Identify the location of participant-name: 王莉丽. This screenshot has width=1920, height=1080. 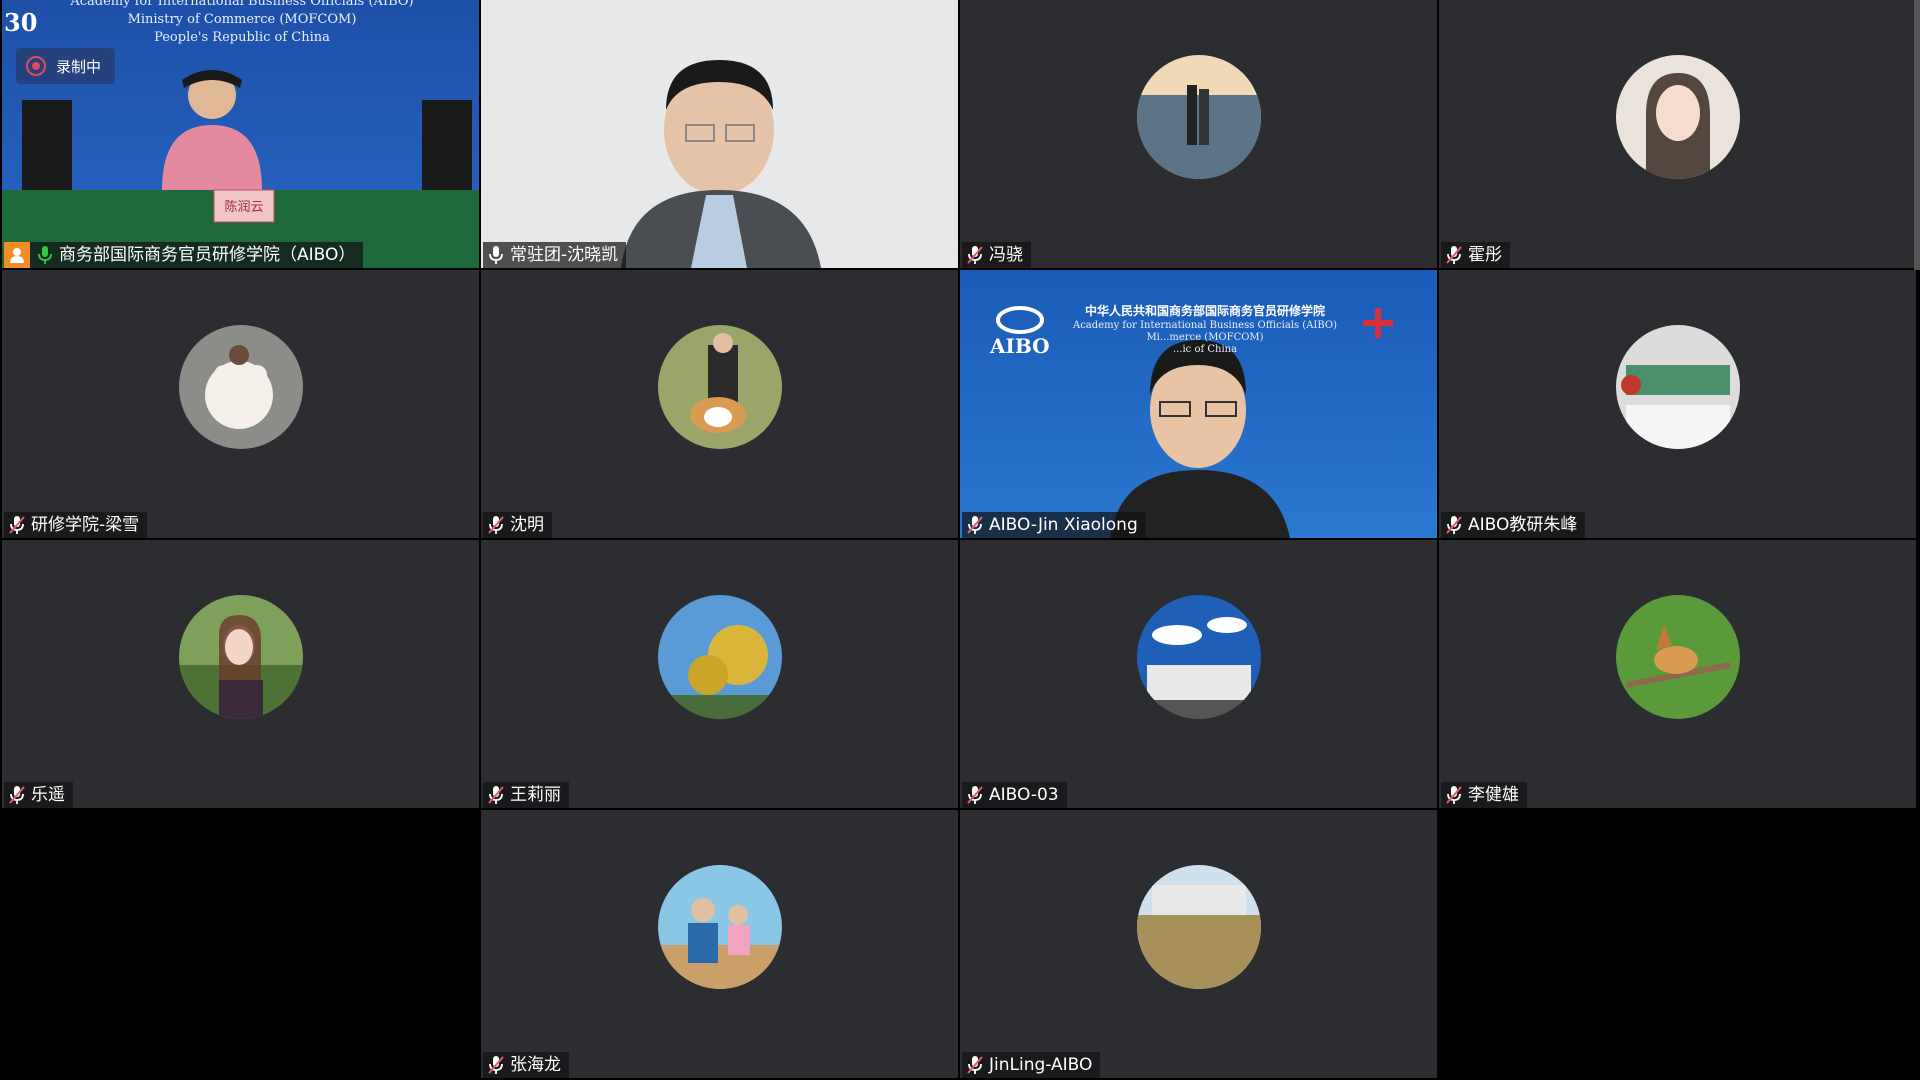
(535, 795).